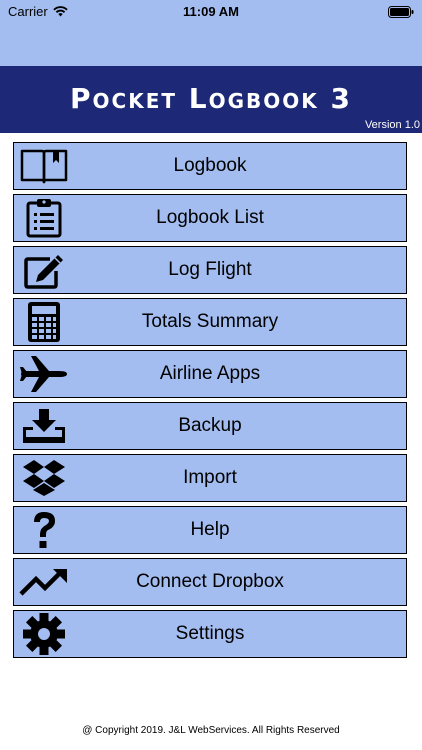 Image resolution: width=422 pixels, height=750 pixels. I want to click on backup-label: Backup, so click(210, 425).